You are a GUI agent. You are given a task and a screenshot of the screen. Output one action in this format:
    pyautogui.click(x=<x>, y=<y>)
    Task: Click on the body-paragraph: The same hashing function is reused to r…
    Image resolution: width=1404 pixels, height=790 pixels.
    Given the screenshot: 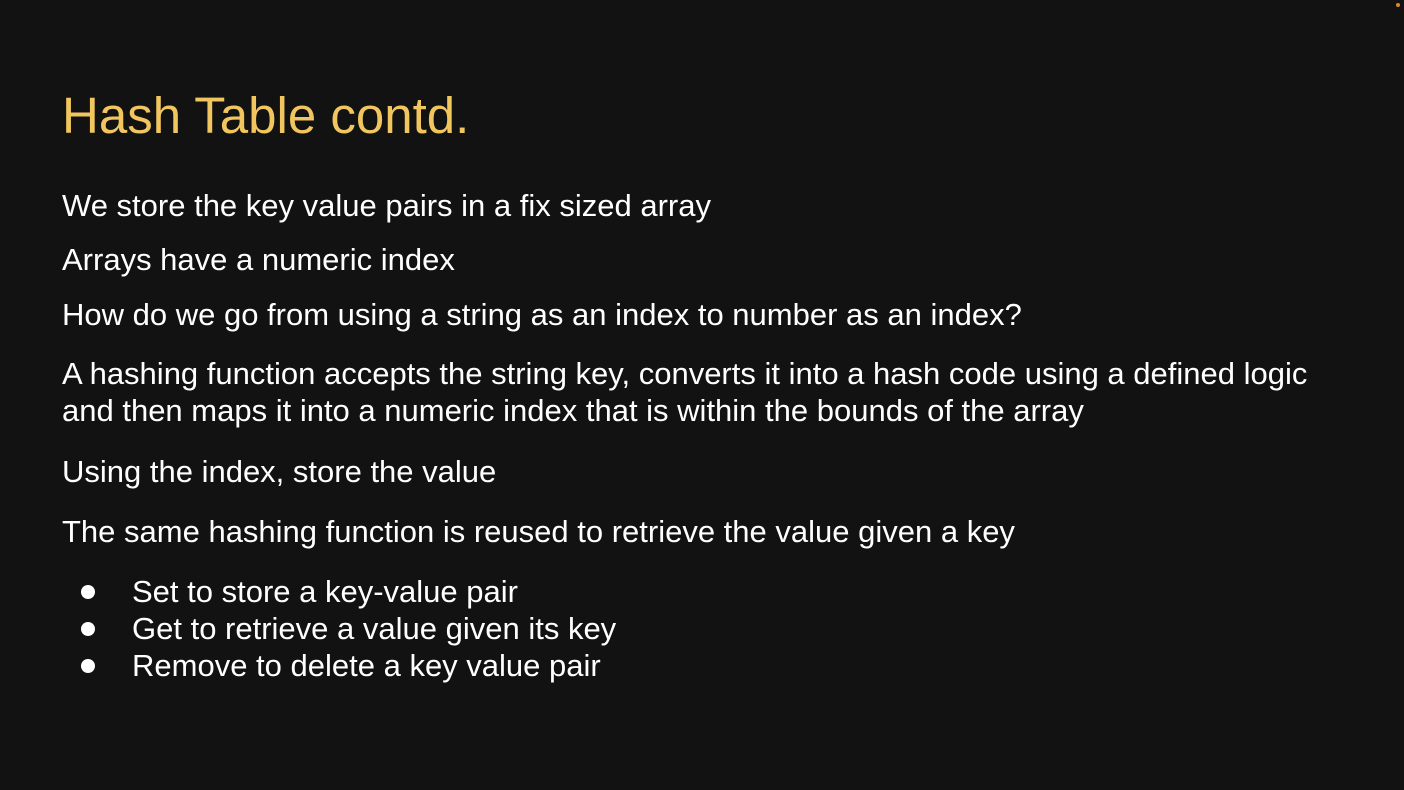 What is the action you would take?
    pyautogui.click(x=538, y=531)
    